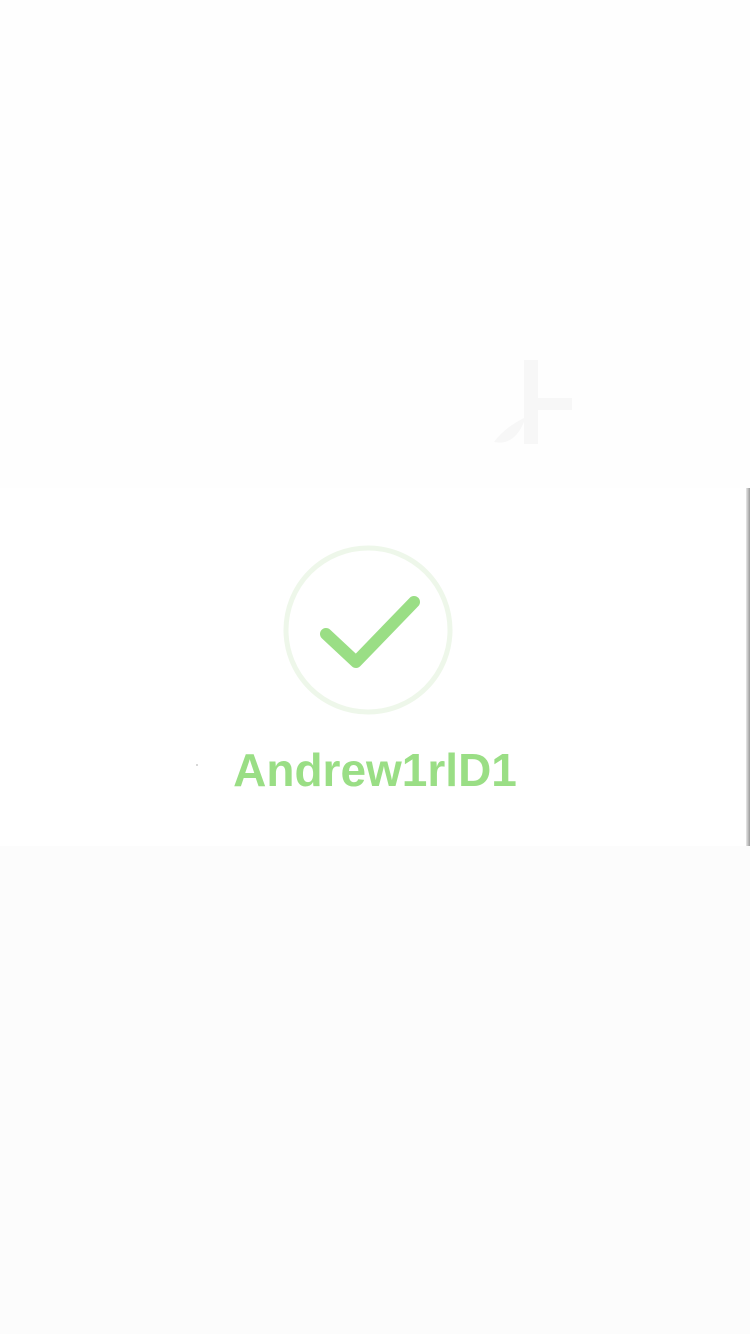  What do you see at coordinates (368, 630) in the screenshot?
I see `checkmark-circle-icon` at bounding box center [368, 630].